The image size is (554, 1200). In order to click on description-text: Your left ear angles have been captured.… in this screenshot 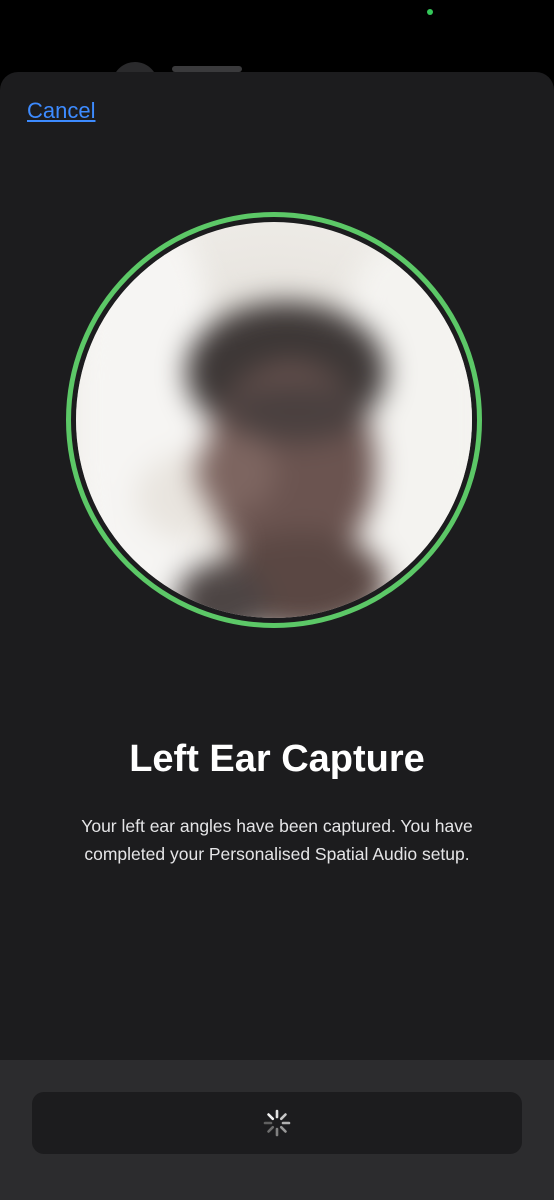, I will do `click(277, 840)`.